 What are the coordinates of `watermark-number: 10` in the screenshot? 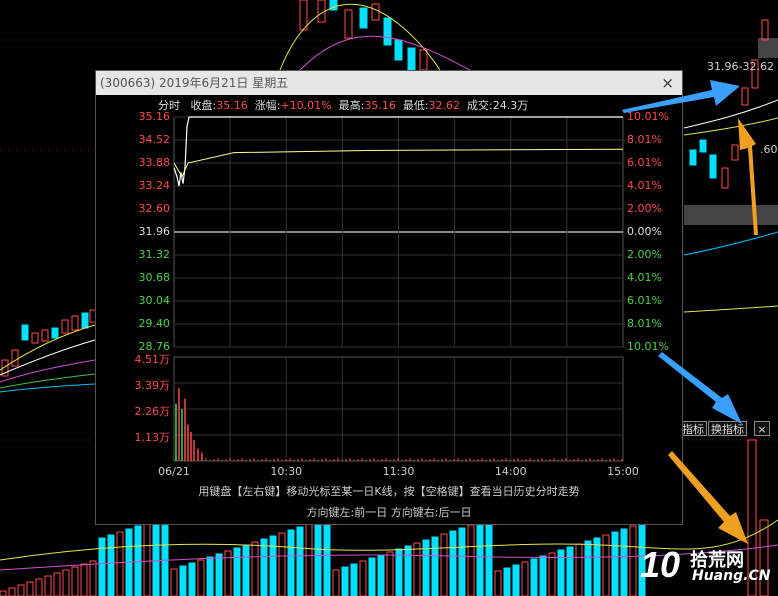 It's located at (660, 564).